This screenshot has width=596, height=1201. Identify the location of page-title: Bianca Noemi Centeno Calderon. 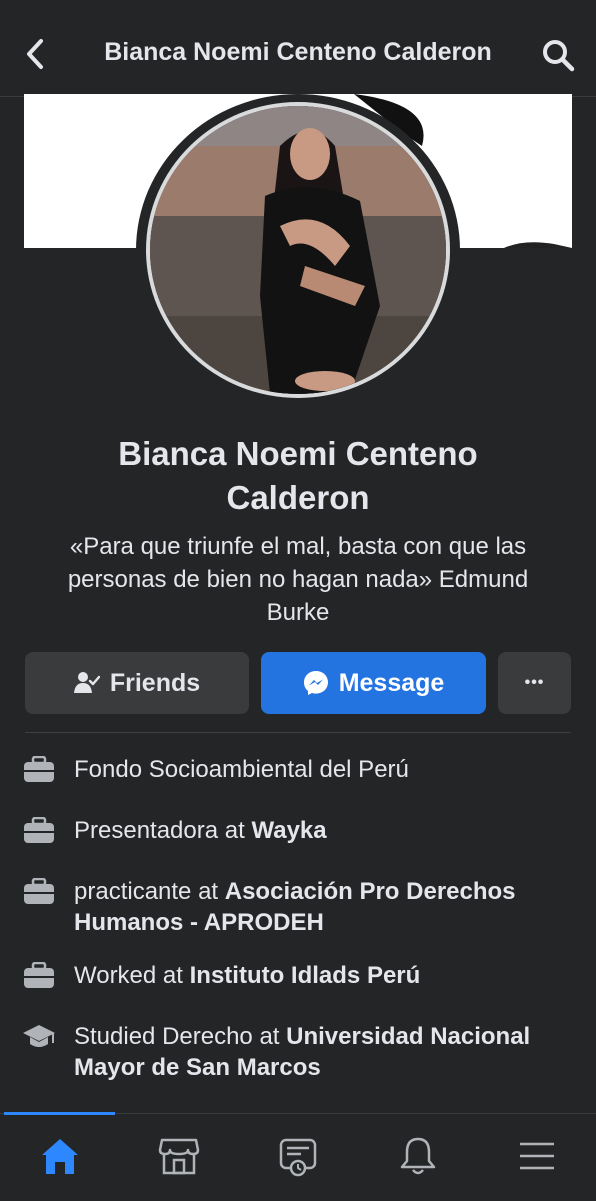
(298, 52).